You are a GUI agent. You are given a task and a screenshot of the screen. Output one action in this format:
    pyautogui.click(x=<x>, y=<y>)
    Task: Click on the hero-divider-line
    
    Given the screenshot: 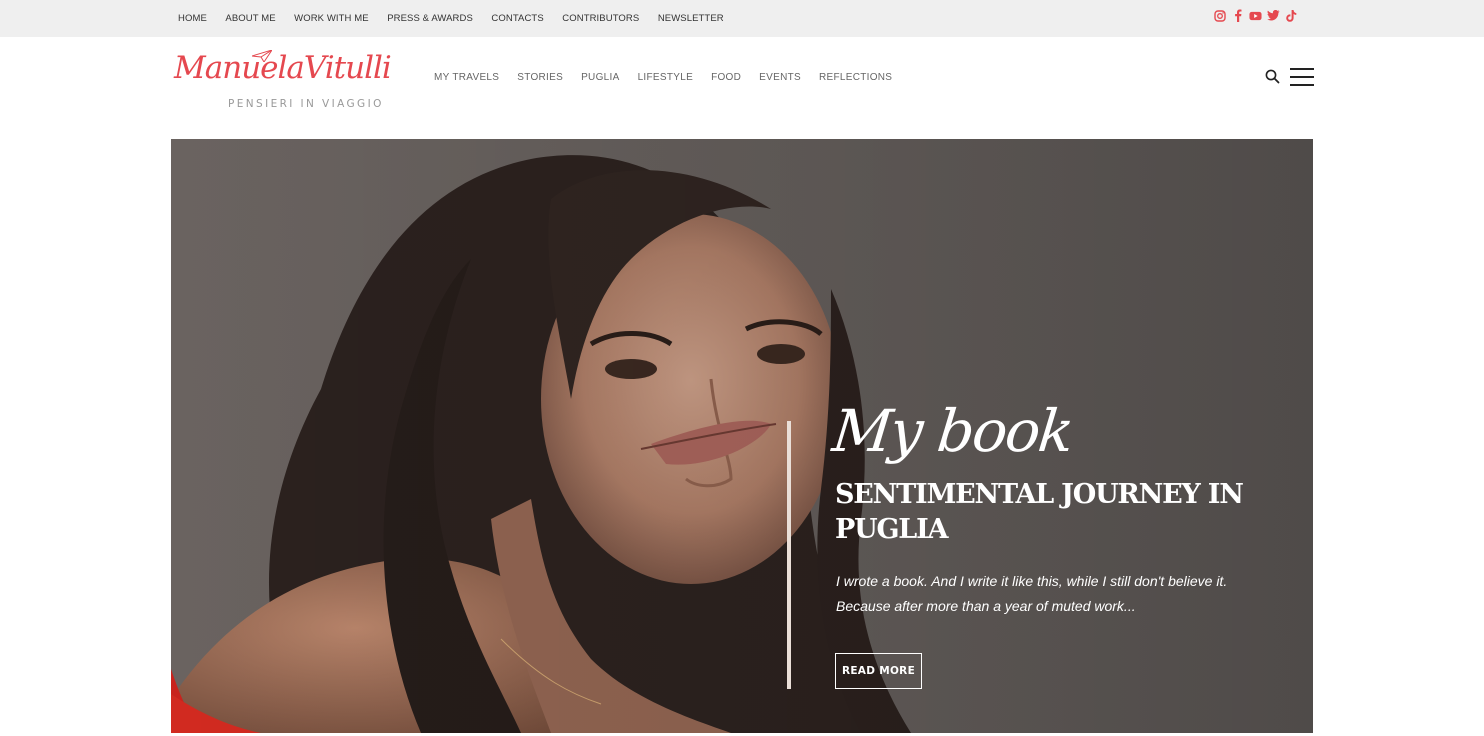 What is the action you would take?
    pyautogui.click(x=789, y=555)
    